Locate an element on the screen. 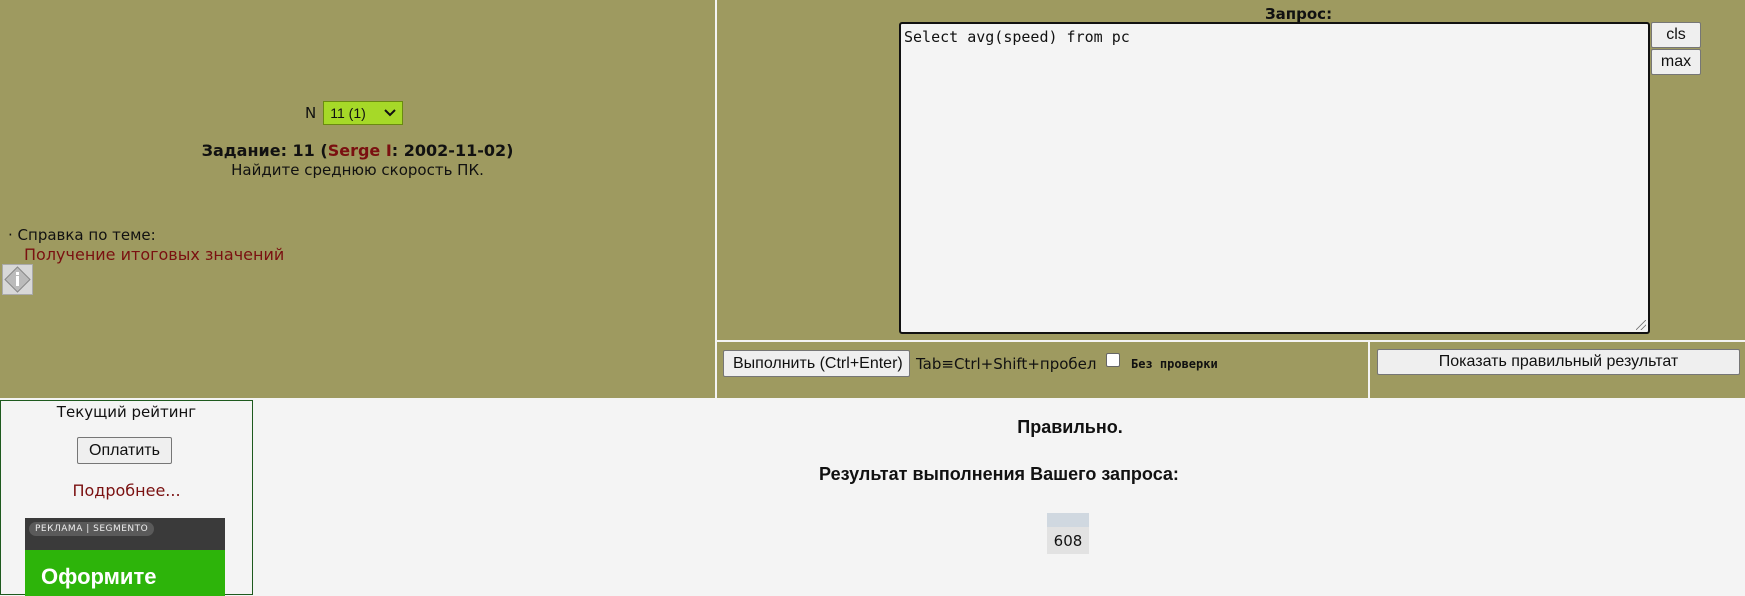 The image size is (1745, 596). result-table: 608 is located at coordinates (1068, 533).